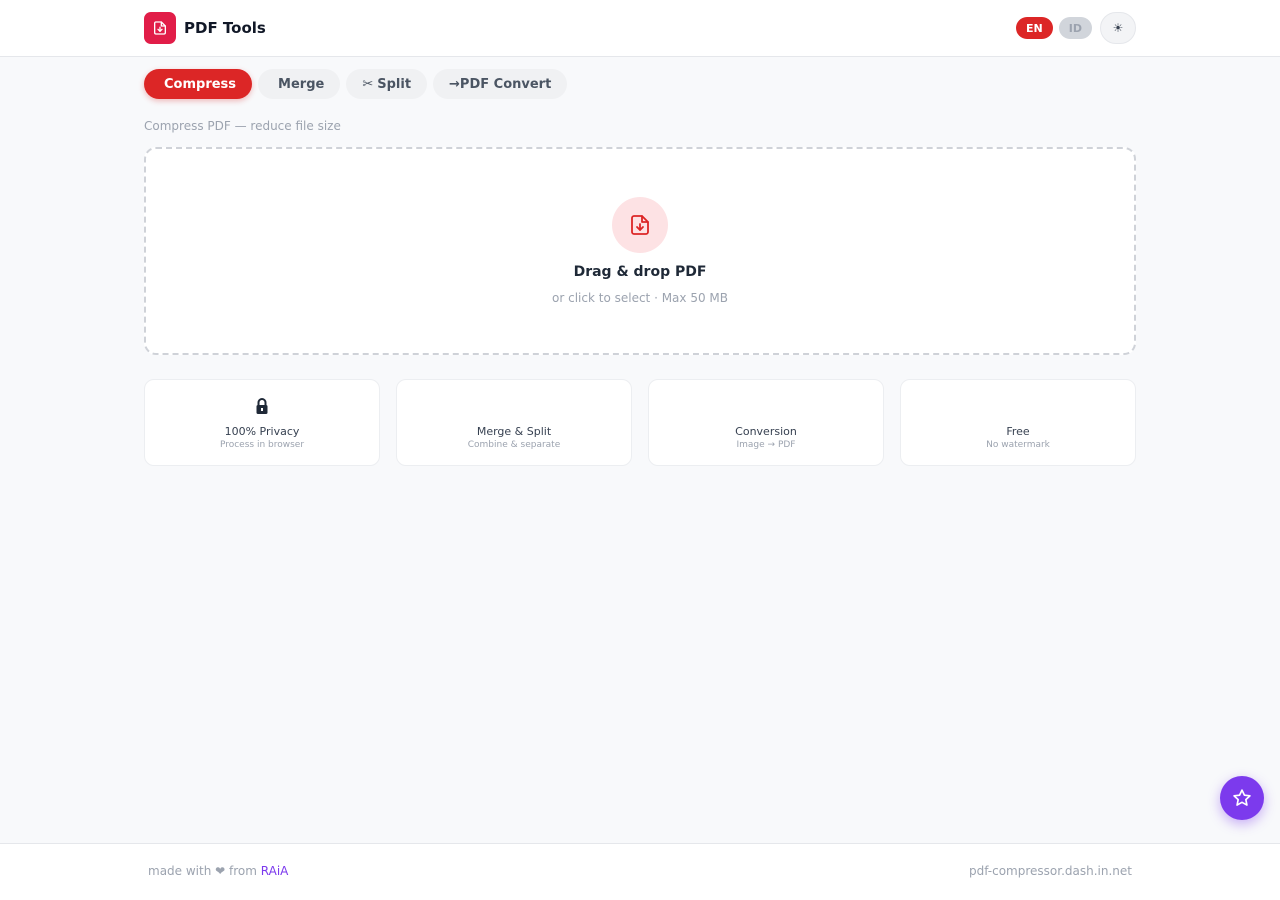 This screenshot has width=1280, height=900. What do you see at coordinates (262, 431) in the screenshot?
I see `feature-title: 100% Privacy` at bounding box center [262, 431].